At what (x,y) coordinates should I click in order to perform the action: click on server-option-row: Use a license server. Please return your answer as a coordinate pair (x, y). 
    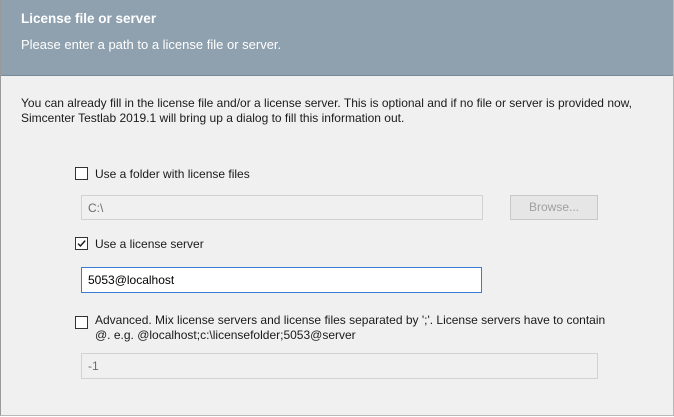
    Looking at the image, I should click on (139, 244).